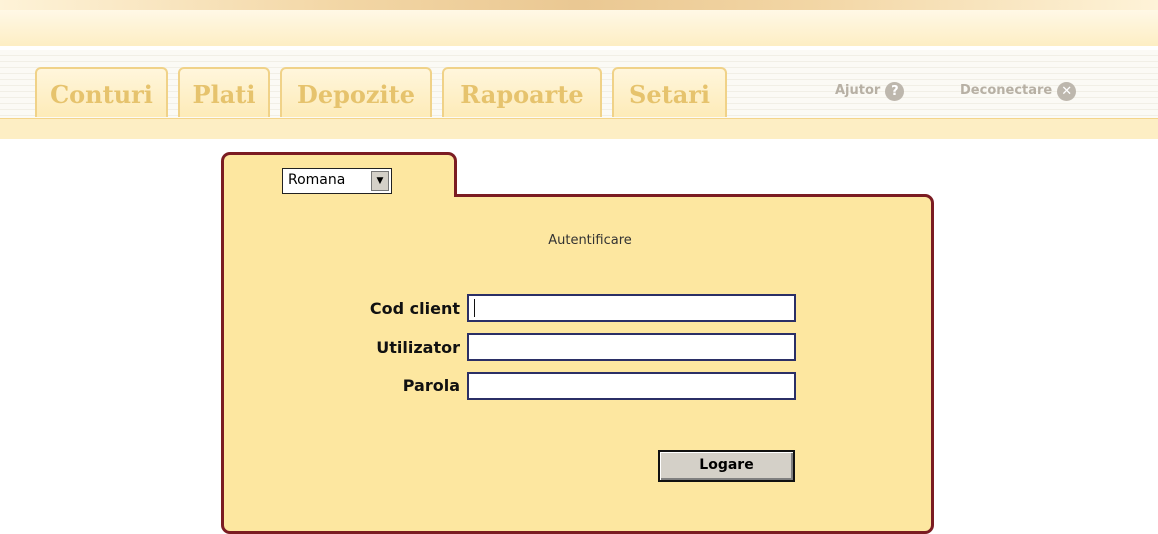 Image resolution: width=1158 pixels, height=534 pixels. I want to click on tab-conturi: Conturi, so click(101, 92).